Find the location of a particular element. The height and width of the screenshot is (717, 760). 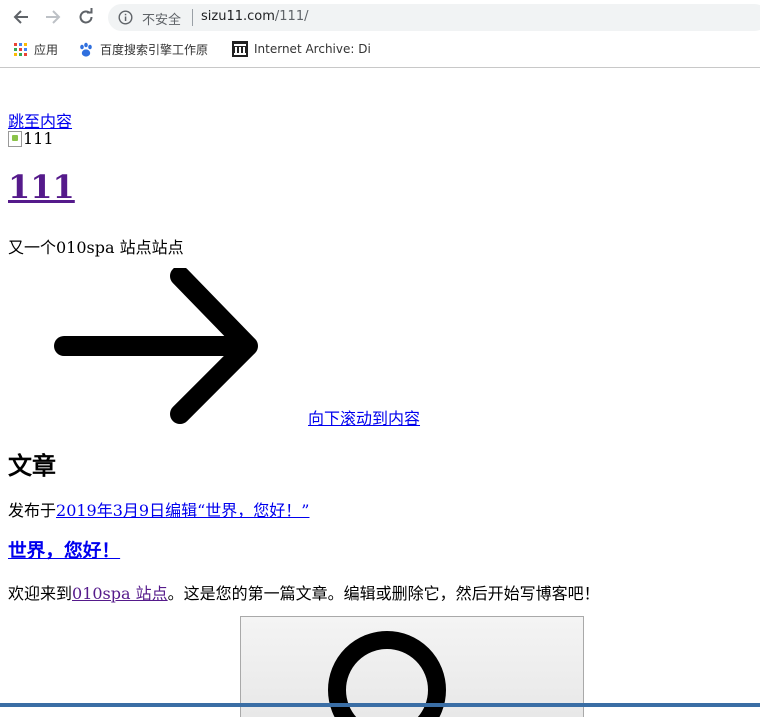

bookmark-apps: 应用 is located at coordinates (36, 49).